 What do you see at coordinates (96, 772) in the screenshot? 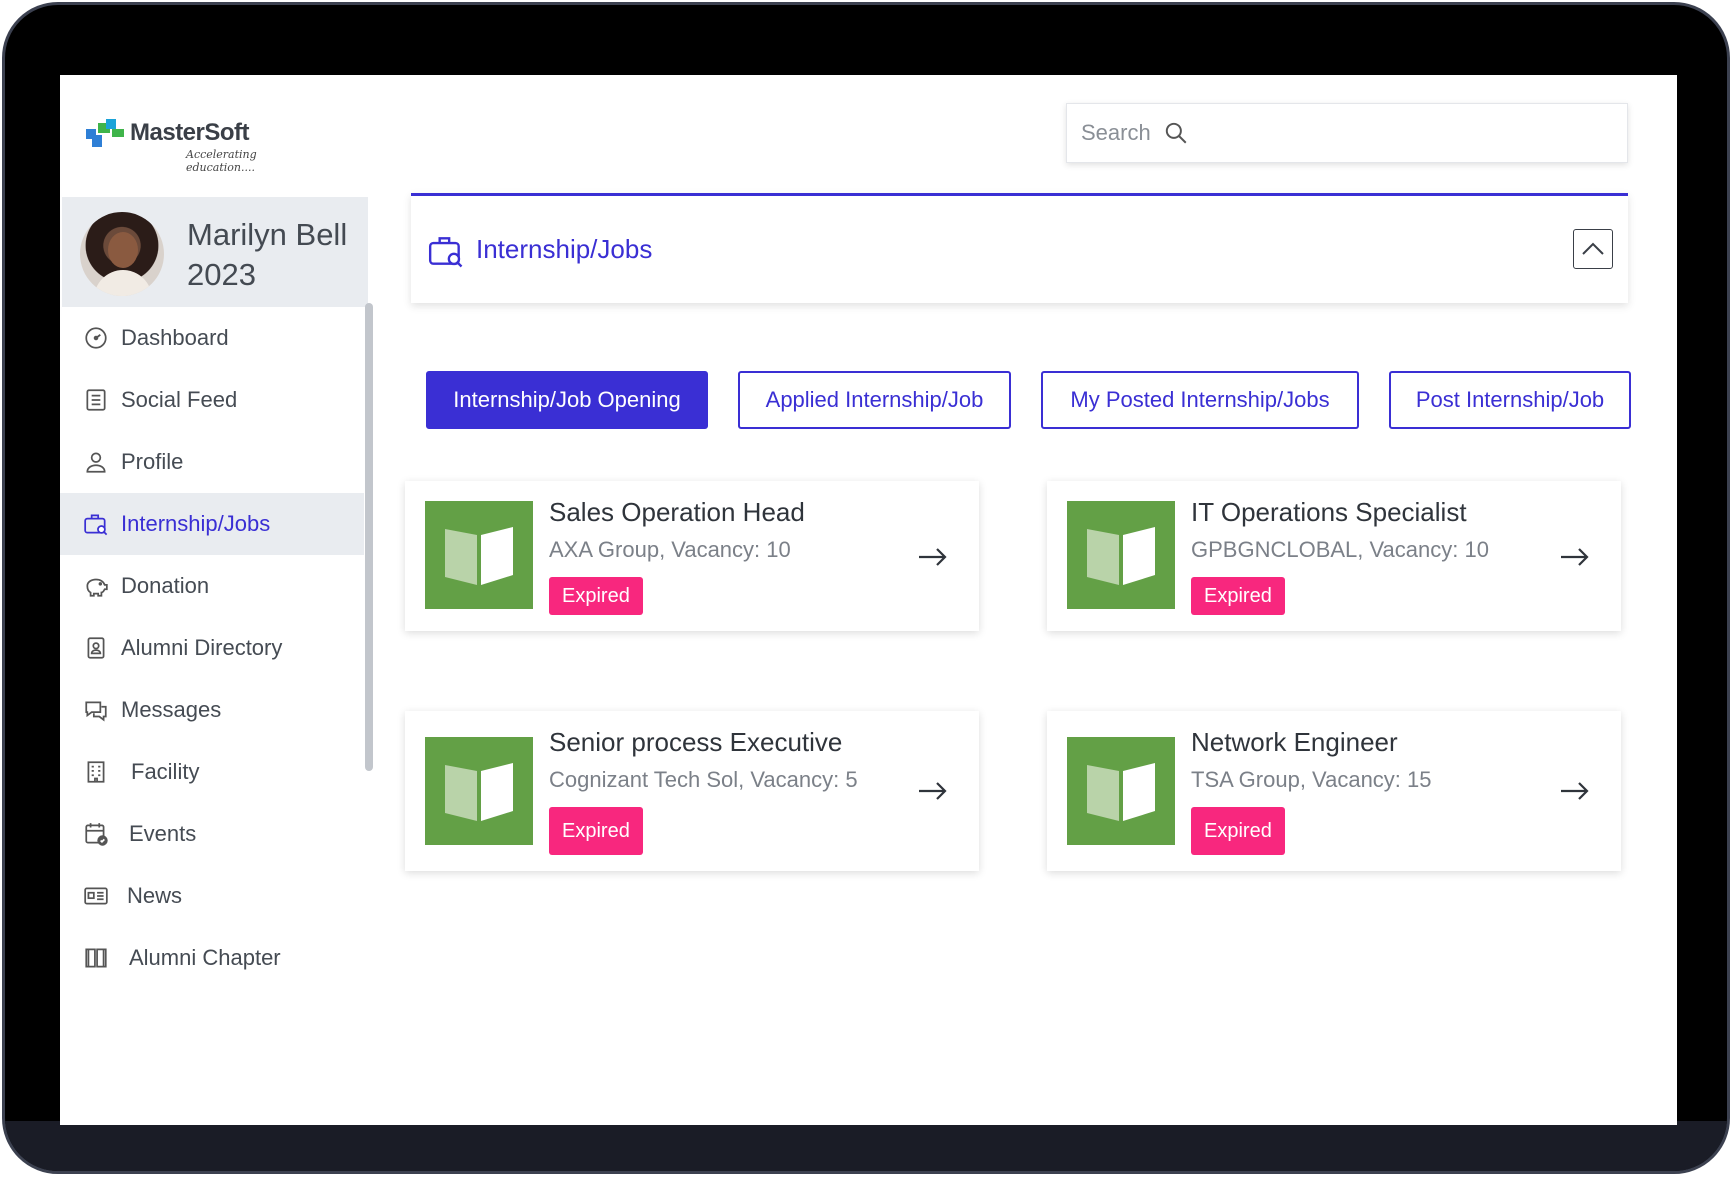
I see `building-icon` at bounding box center [96, 772].